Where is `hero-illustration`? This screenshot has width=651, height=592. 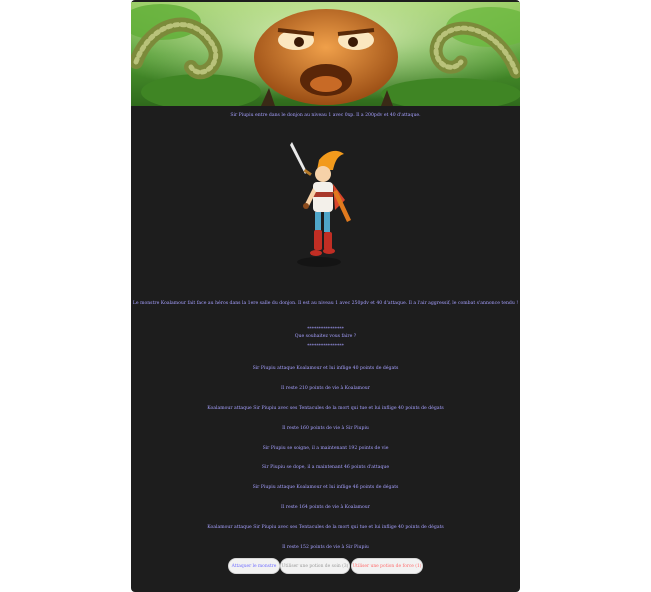 hero-illustration is located at coordinates (320, 204).